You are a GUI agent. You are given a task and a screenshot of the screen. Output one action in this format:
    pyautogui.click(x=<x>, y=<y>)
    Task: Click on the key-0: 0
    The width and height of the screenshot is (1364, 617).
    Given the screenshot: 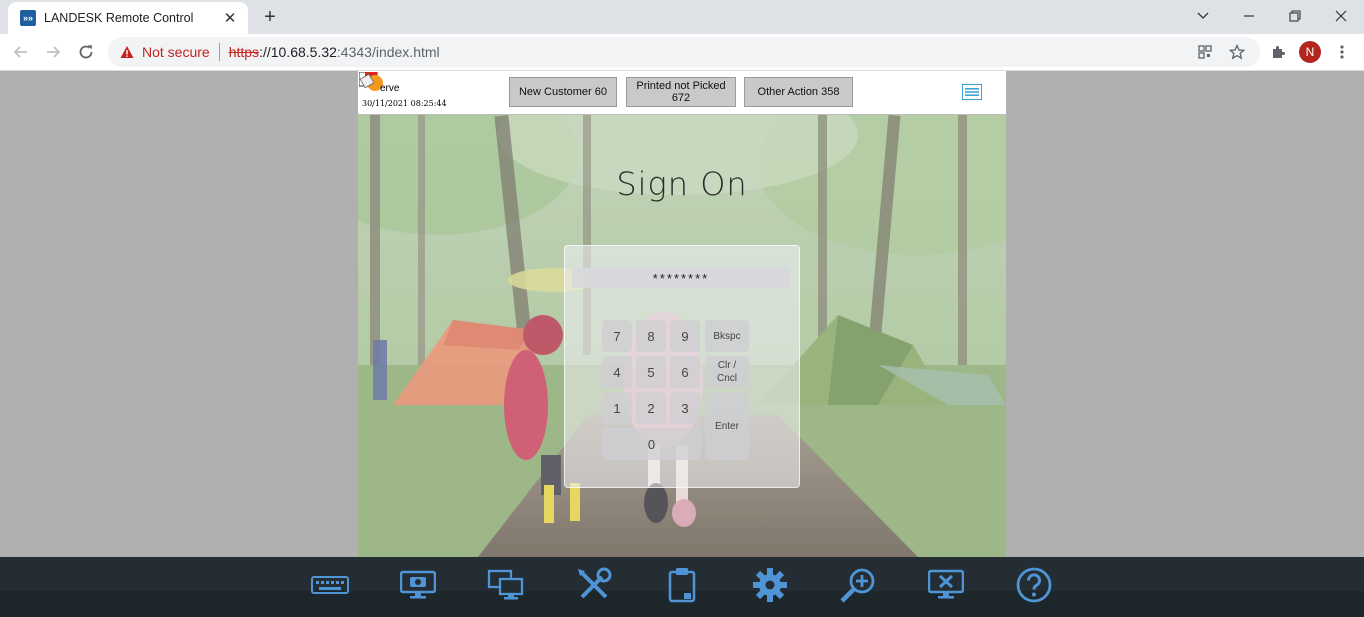 What is the action you would take?
    pyautogui.click(x=651, y=444)
    